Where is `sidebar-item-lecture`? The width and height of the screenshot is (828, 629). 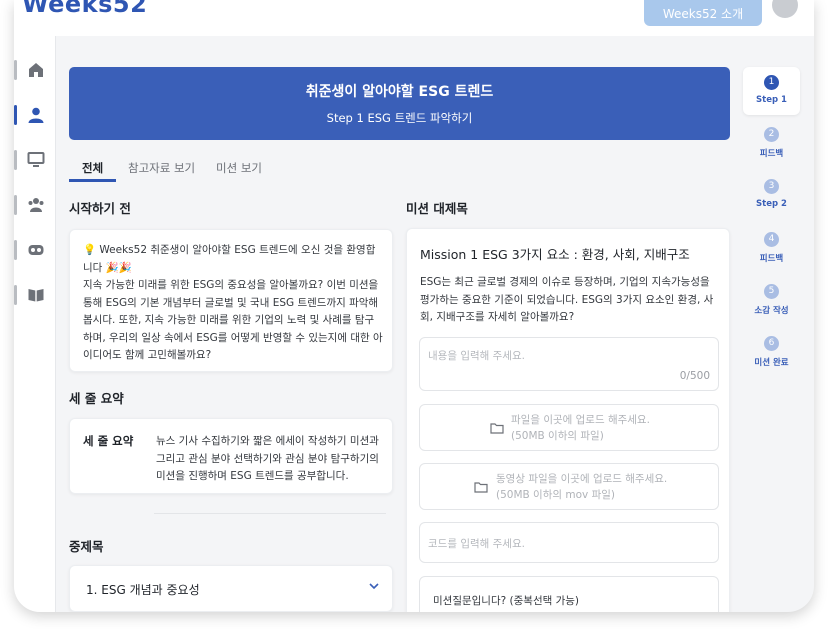 sidebar-item-lecture is located at coordinates (35, 160).